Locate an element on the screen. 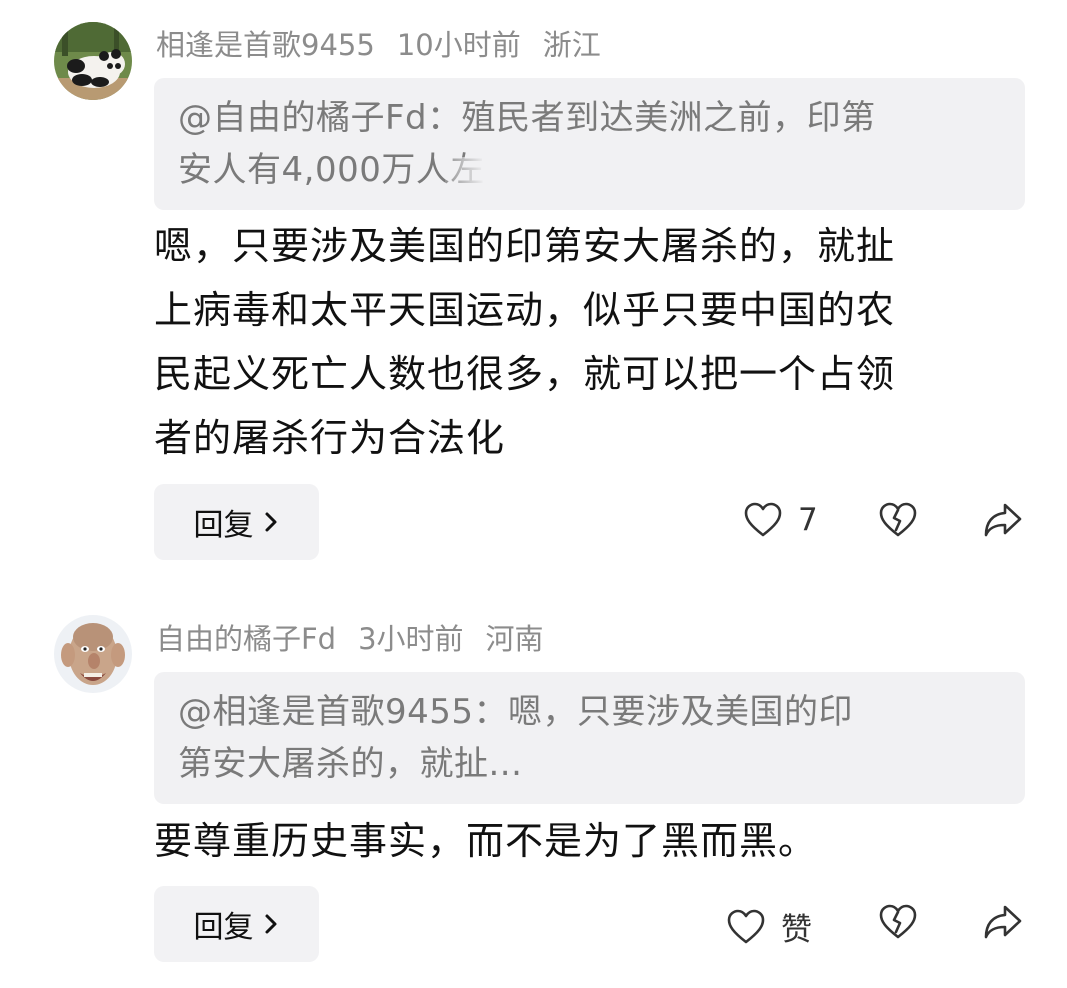  comment-body: 要尊重历史事实，而不是为了黑而黑。 is located at coordinates (584, 841).